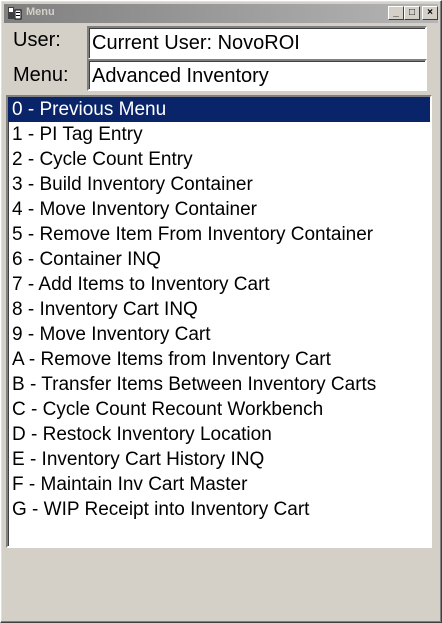 This screenshot has height=623, width=442. I want to click on minimize-button: _, so click(396, 13).